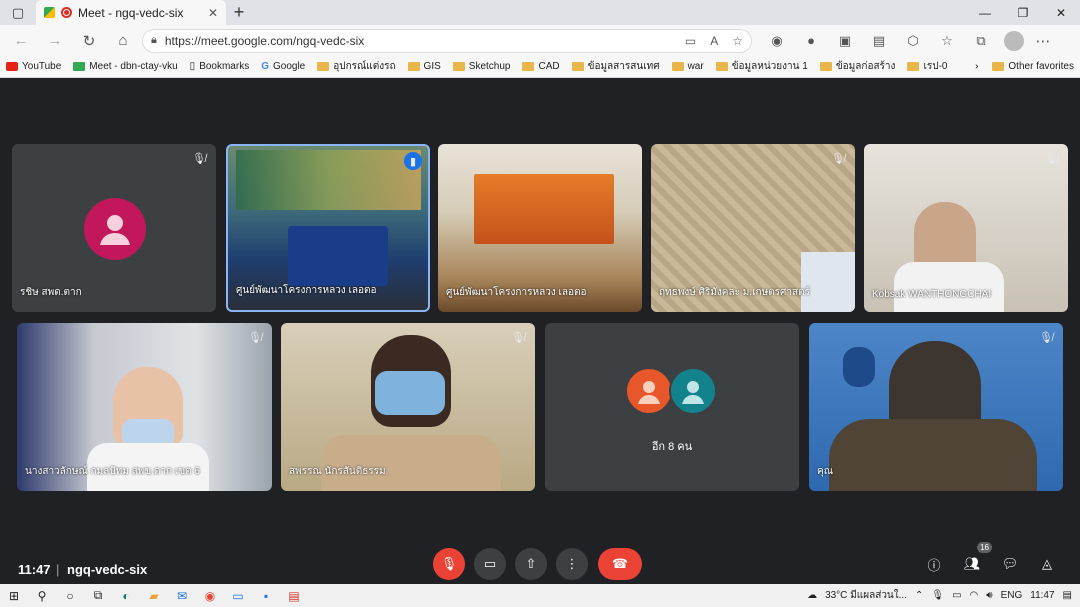 The image size is (1080, 607). I want to click on mic-toggle-button: 🎙︎, so click(449, 564).